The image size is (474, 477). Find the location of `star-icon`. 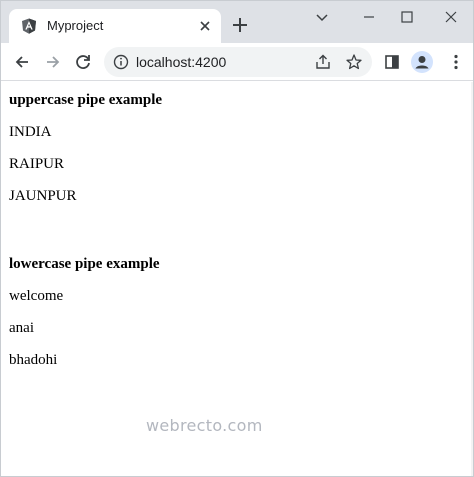

star-icon is located at coordinates (354, 62).